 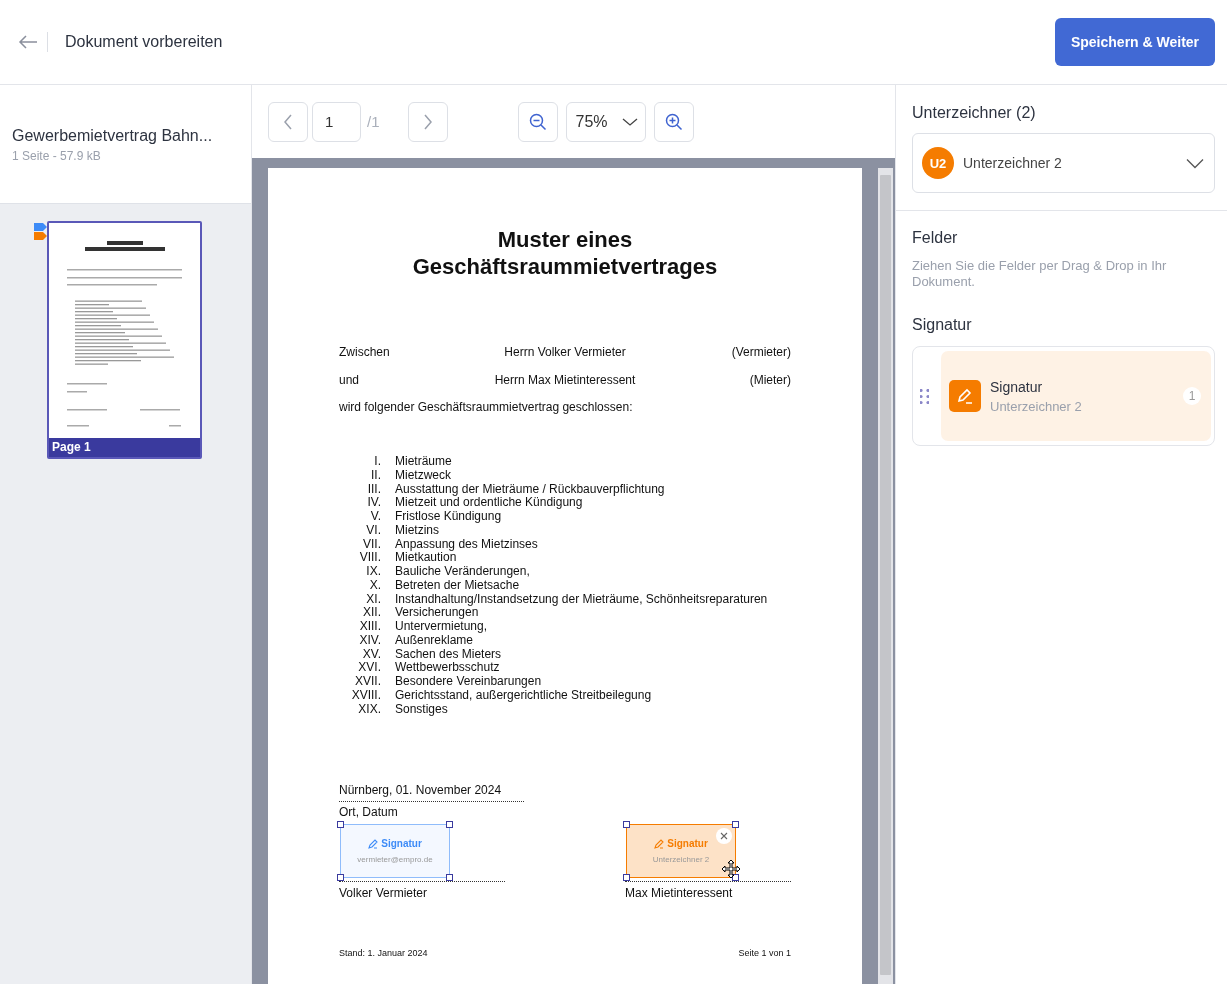 What do you see at coordinates (423, 462) in the screenshot?
I see `clause-title: Mieträume` at bounding box center [423, 462].